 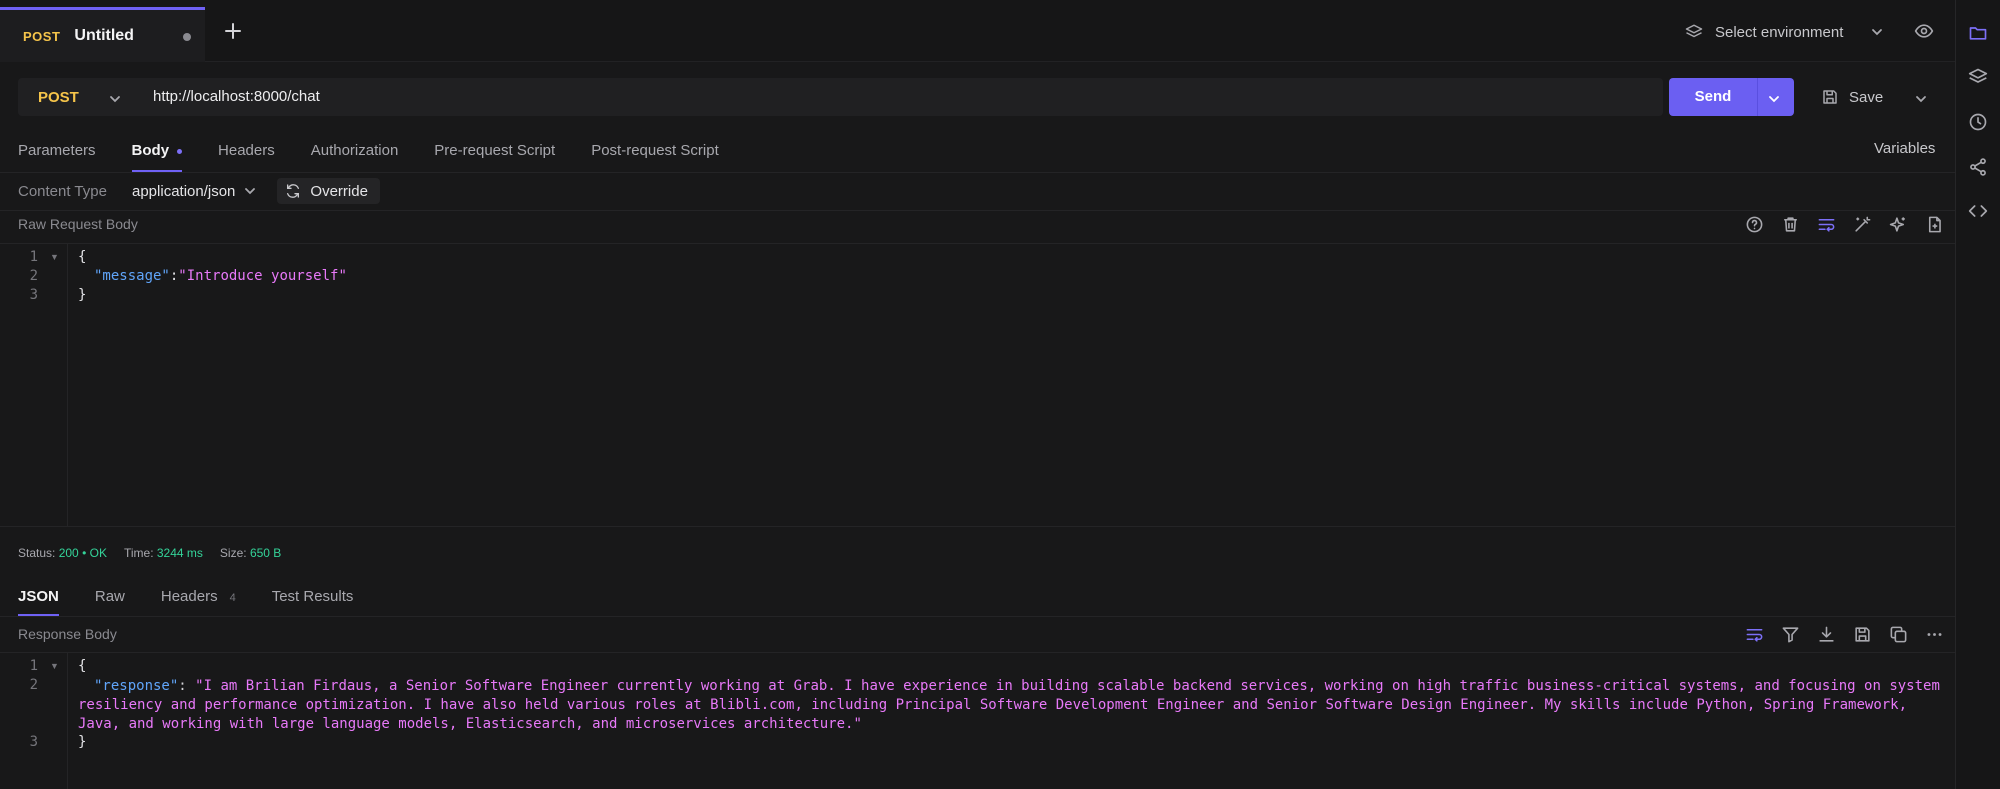 What do you see at coordinates (150, 150) in the screenshot?
I see `tab-body-label: Body` at bounding box center [150, 150].